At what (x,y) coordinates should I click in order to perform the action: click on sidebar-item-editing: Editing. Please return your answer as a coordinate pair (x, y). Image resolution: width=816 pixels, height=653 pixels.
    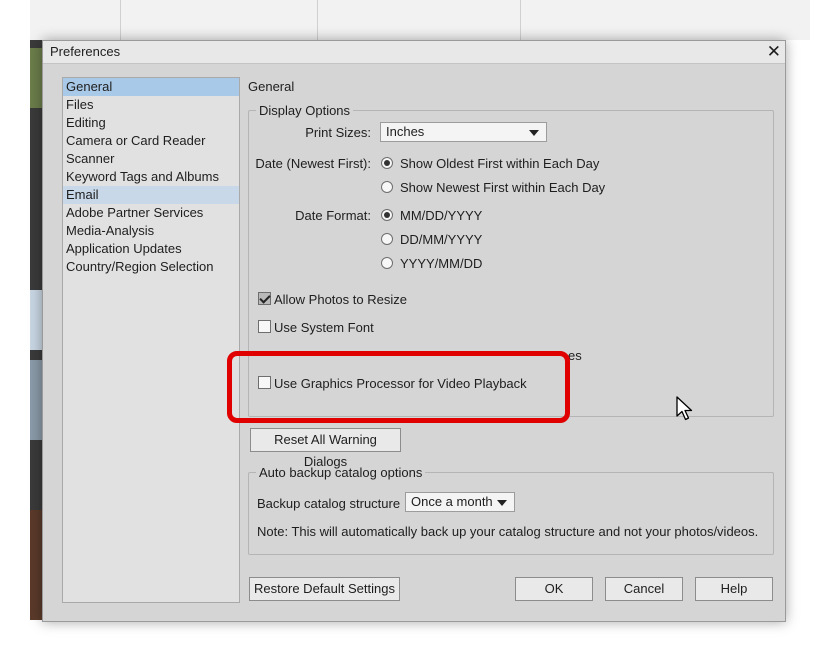
    Looking at the image, I should click on (151, 123).